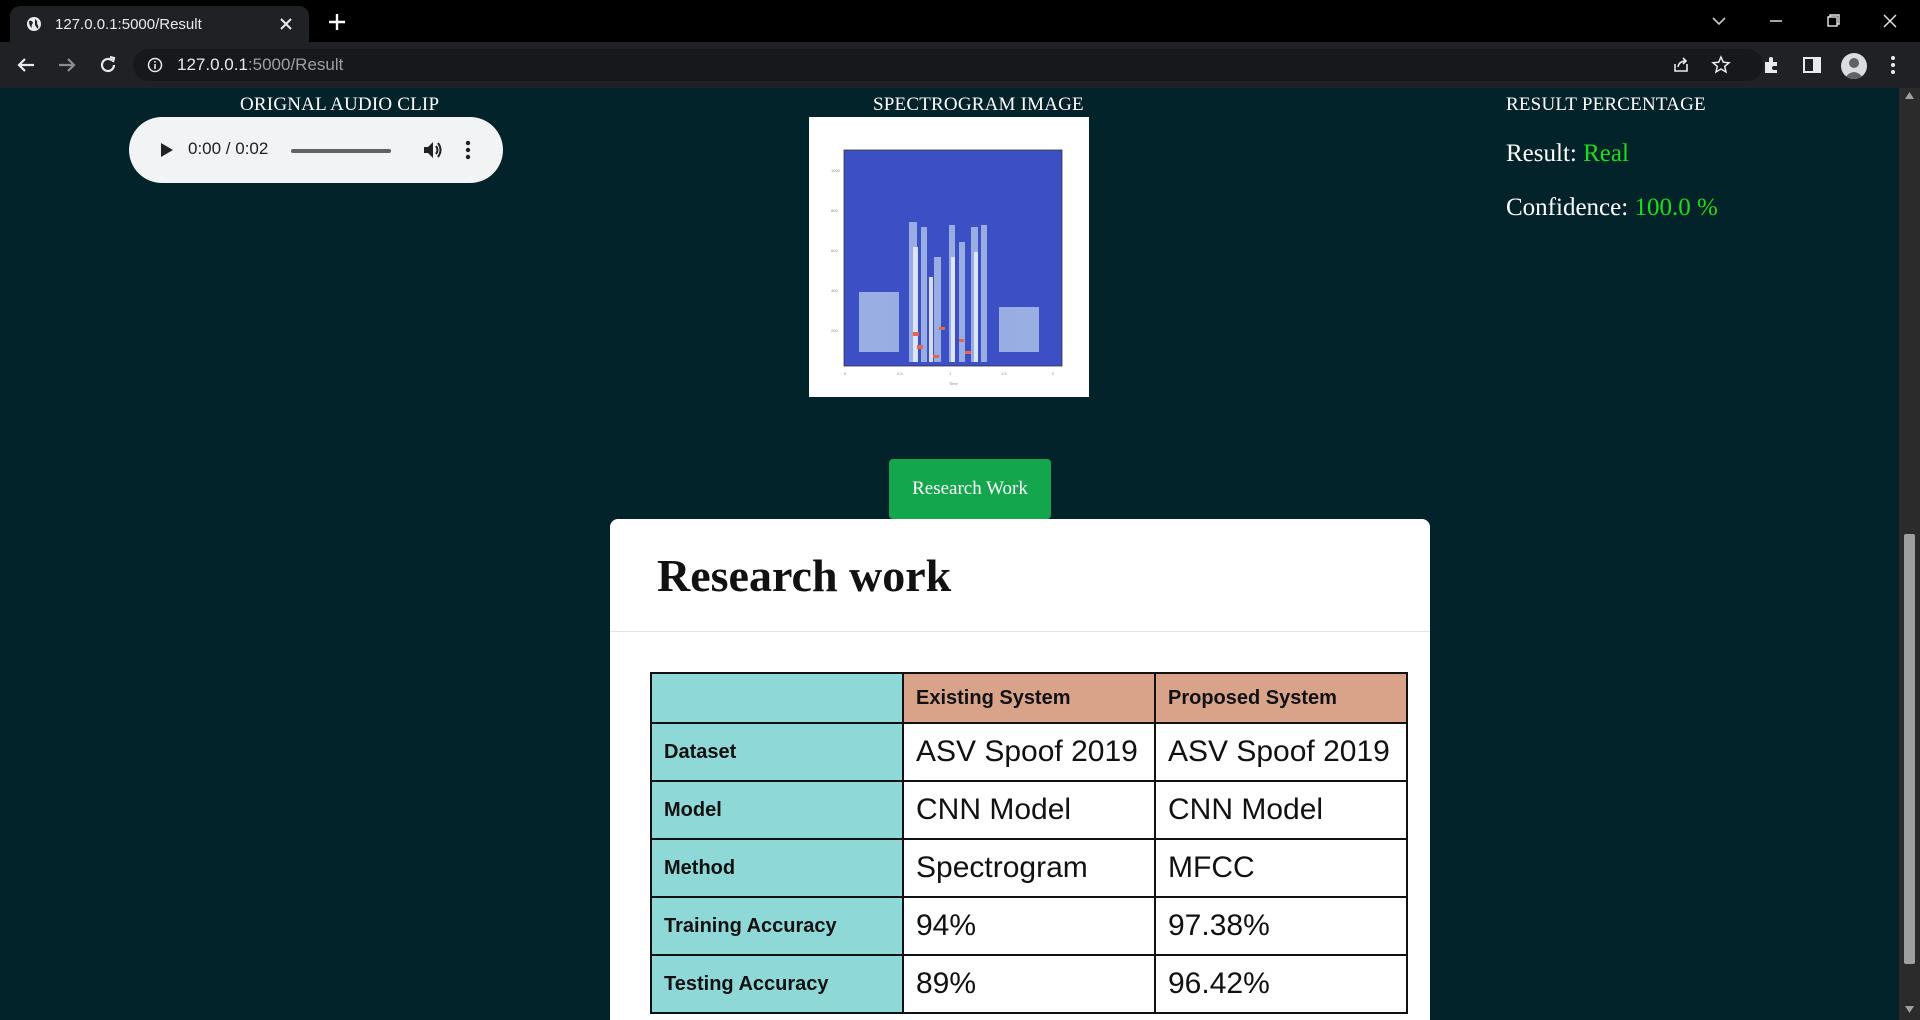  Describe the element at coordinates (836, 170) in the screenshot. I see `svg-text: 1000` at that location.